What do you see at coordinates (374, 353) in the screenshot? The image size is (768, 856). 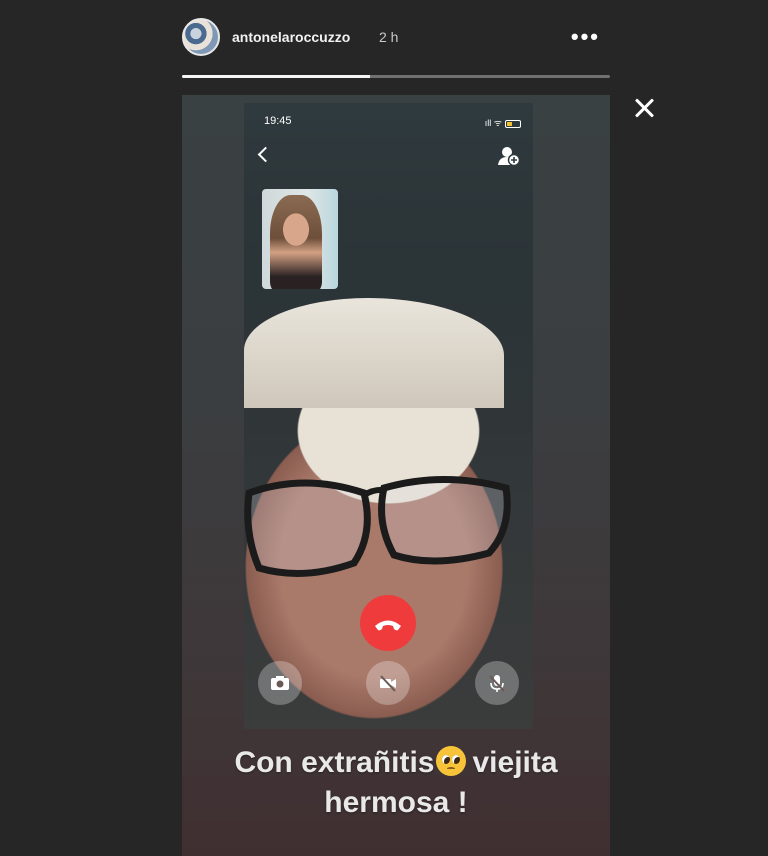 I see `caller-headscarf` at bounding box center [374, 353].